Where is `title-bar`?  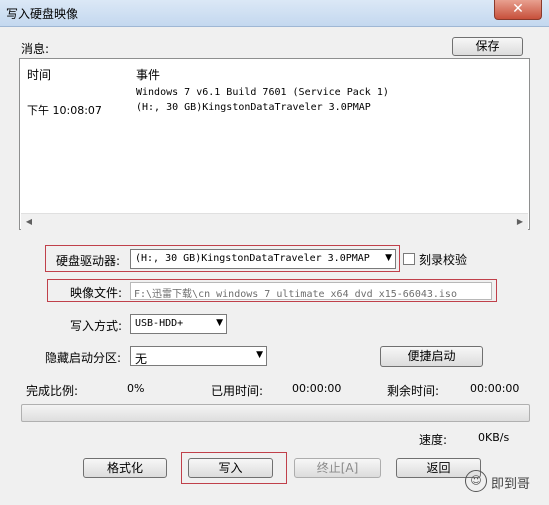
title-bar is located at coordinates (274, 13).